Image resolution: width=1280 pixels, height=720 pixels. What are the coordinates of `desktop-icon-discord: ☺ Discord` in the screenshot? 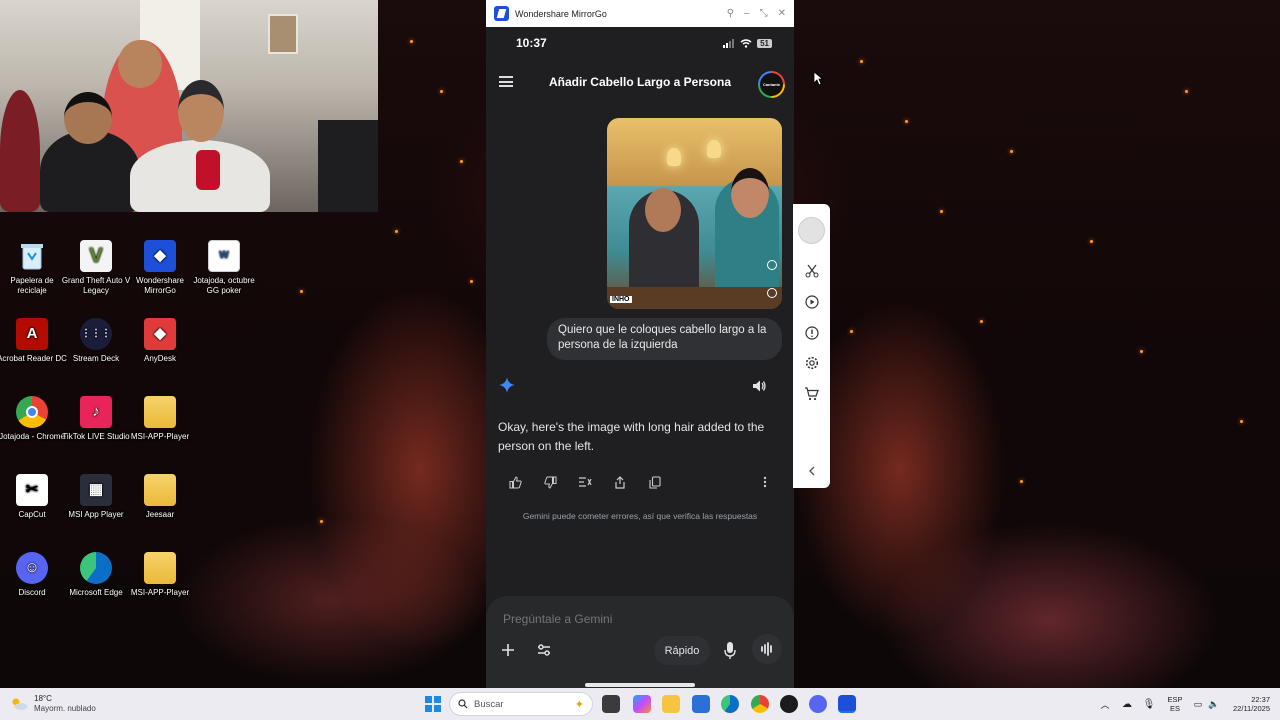 It's located at (34, 575).